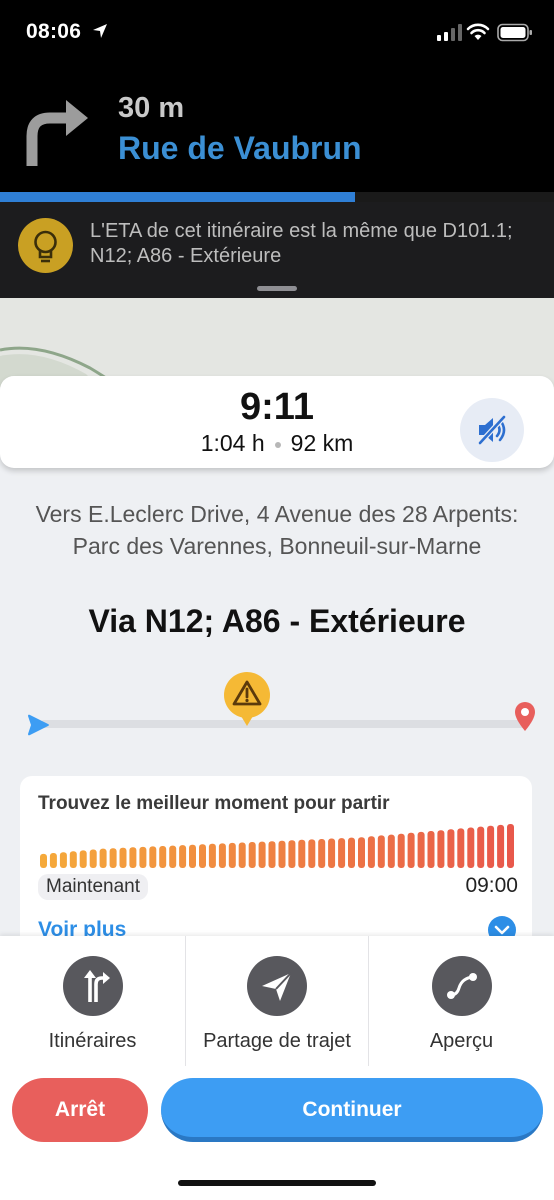  Describe the element at coordinates (45, 245) in the screenshot. I see `lightbulb-icon` at that location.